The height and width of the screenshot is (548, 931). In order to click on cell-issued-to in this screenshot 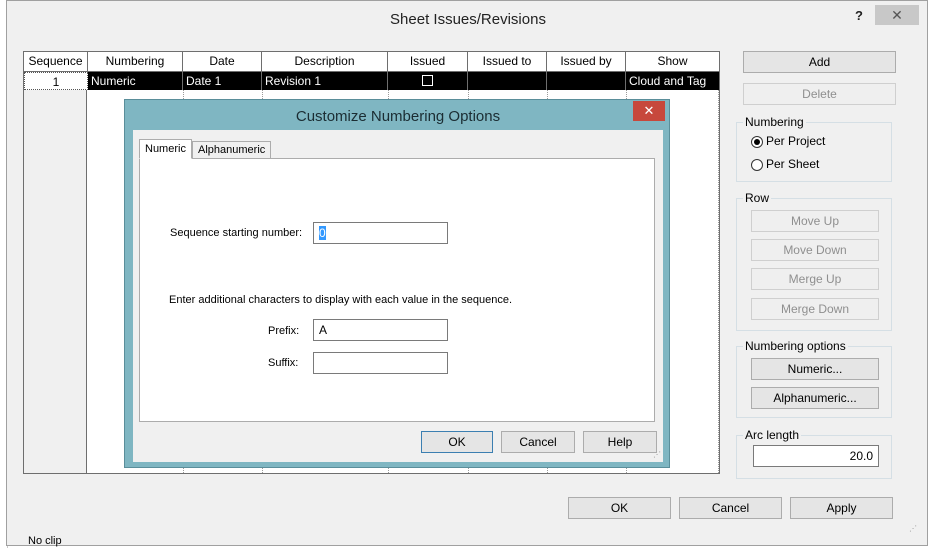, I will do `click(507, 81)`.